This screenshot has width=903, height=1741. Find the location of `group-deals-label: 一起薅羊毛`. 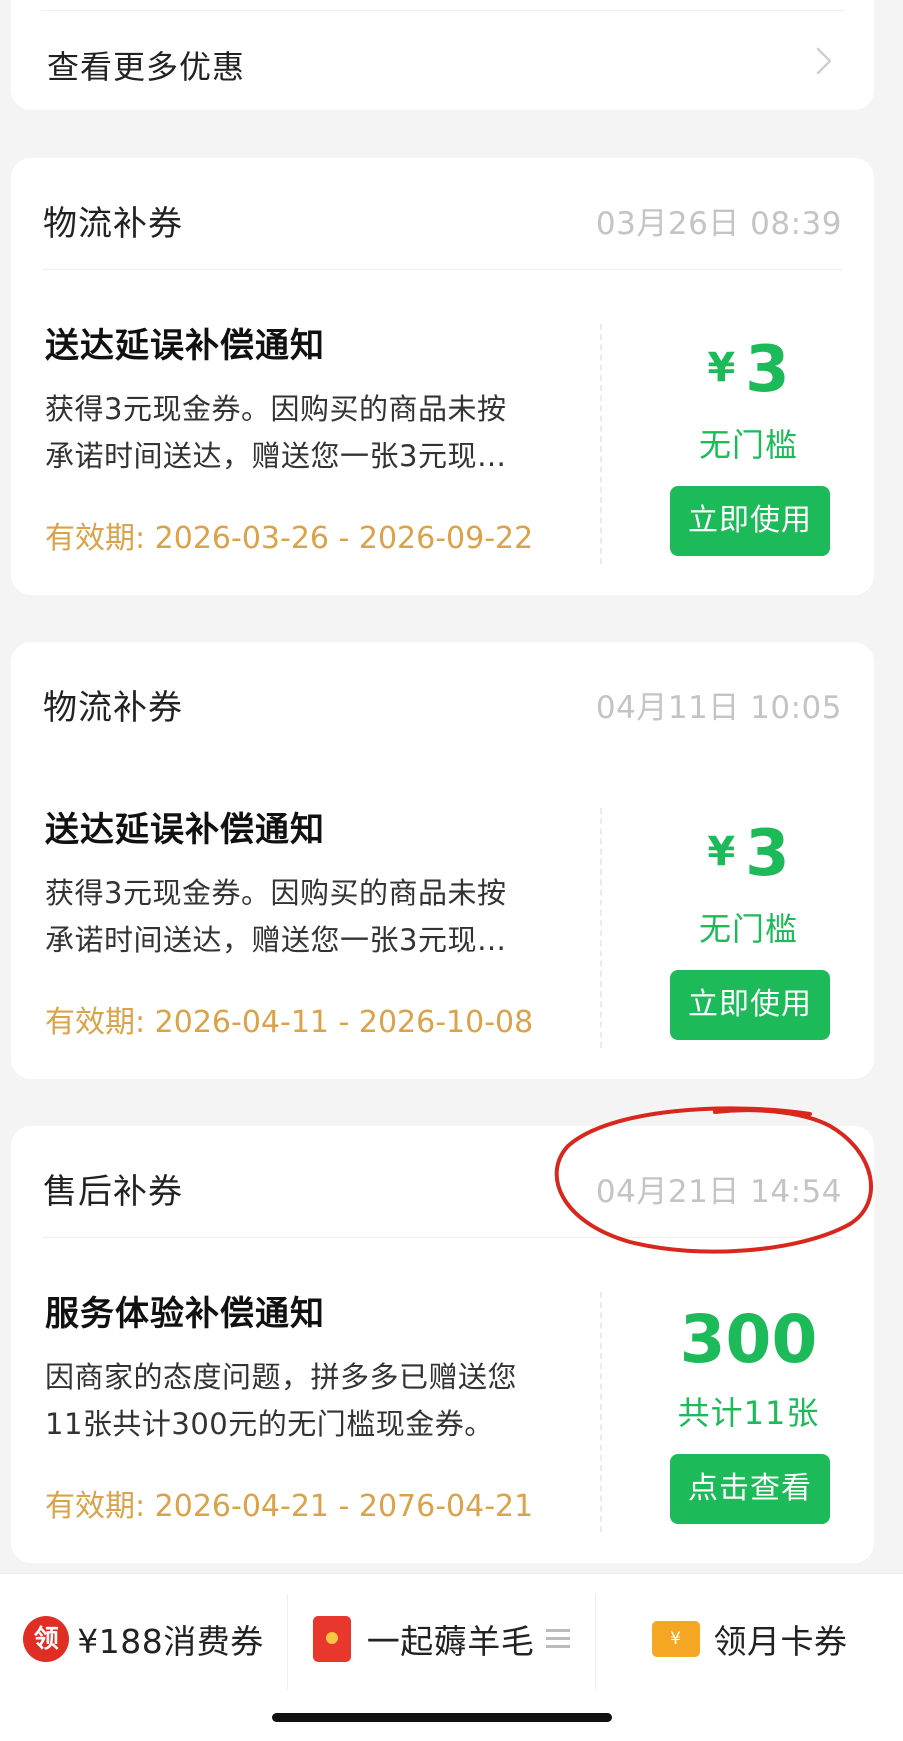

group-deals-label: 一起薅羊毛 is located at coordinates (450, 1641).